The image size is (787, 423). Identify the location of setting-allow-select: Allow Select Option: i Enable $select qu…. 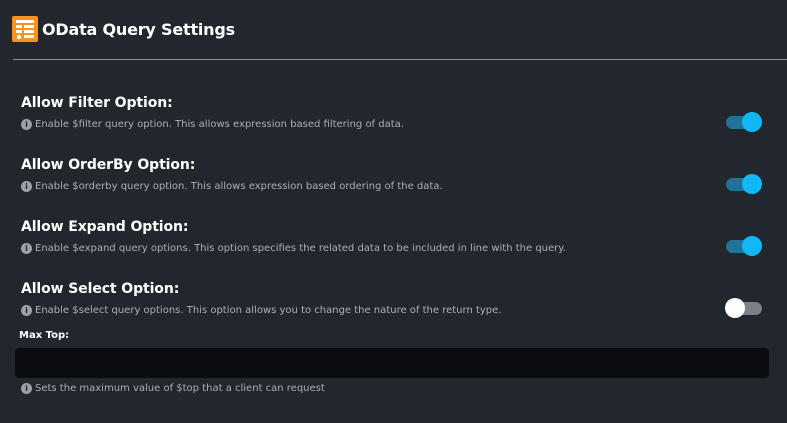
(404, 306).